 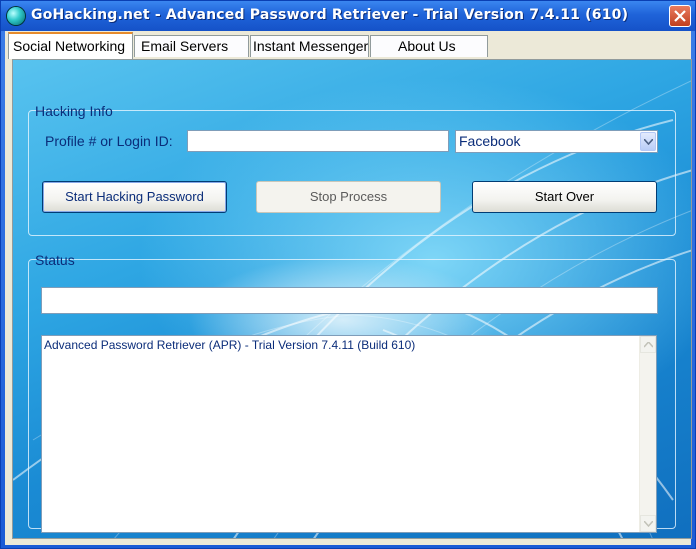 I want to click on stop-process-button: Stop Process, so click(x=348, y=197).